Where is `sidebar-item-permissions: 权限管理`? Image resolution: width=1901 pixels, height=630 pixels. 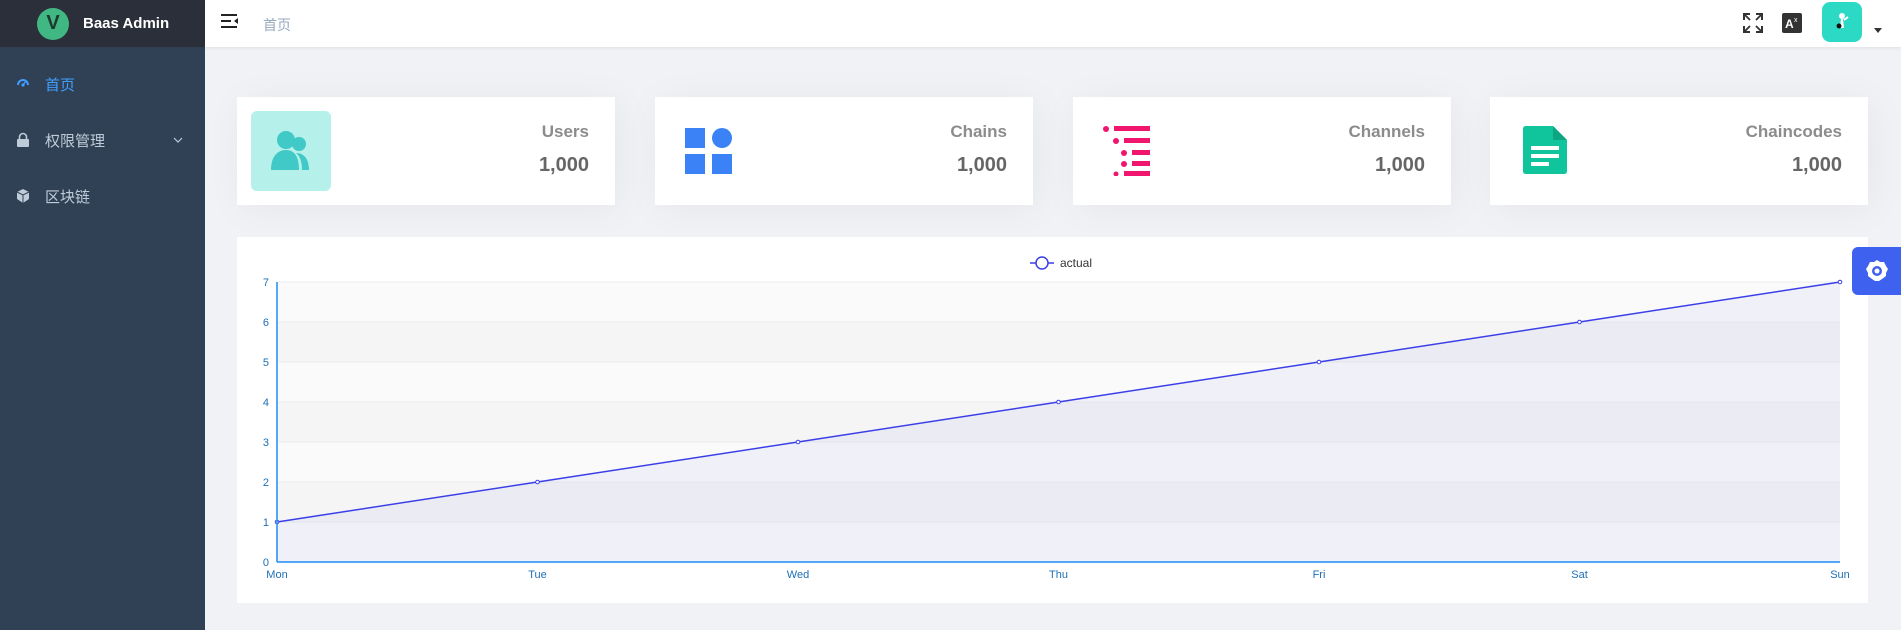
sidebar-item-permissions: 权限管理 is located at coordinates (102, 140).